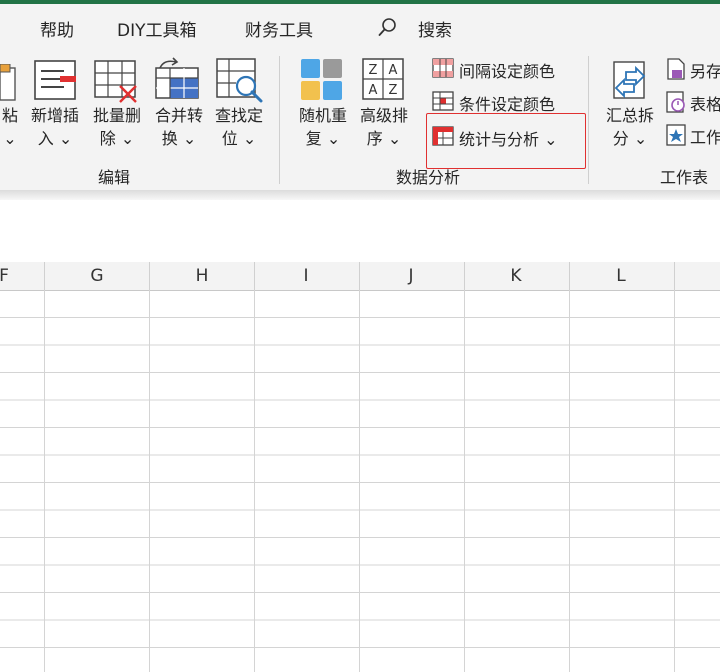 Image resolution: width=720 pixels, height=672 pixels. What do you see at coordinates (676, 135) in the screenshot?
I see `worksheet-icon` at bounding box center [676, 135].